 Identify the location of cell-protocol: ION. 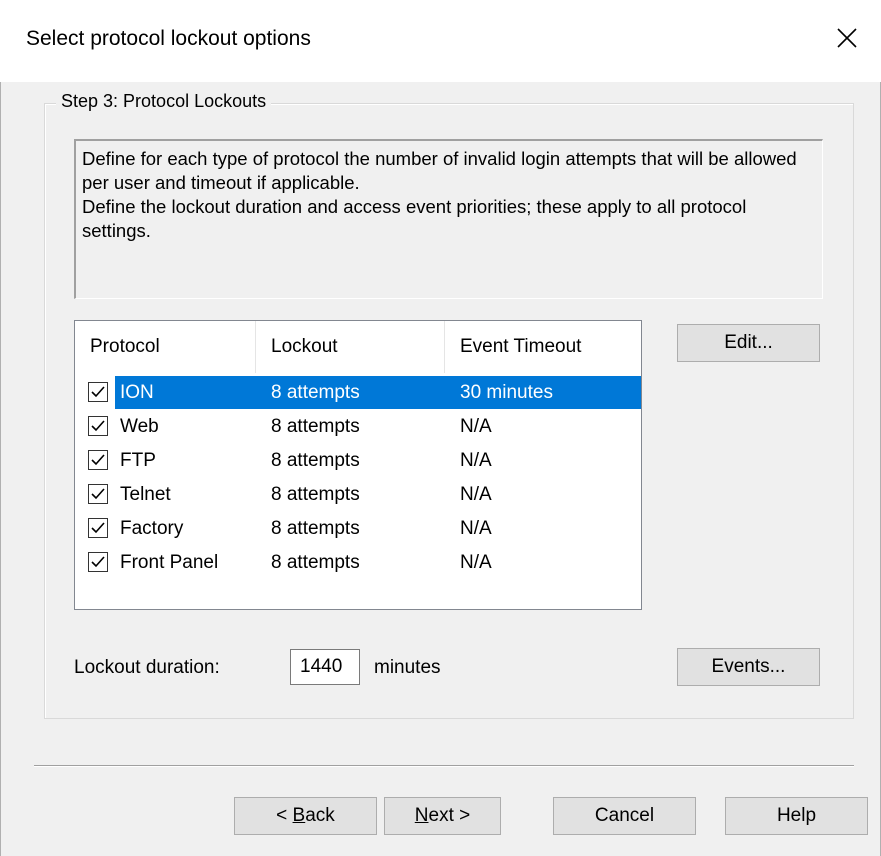
(137, 392).